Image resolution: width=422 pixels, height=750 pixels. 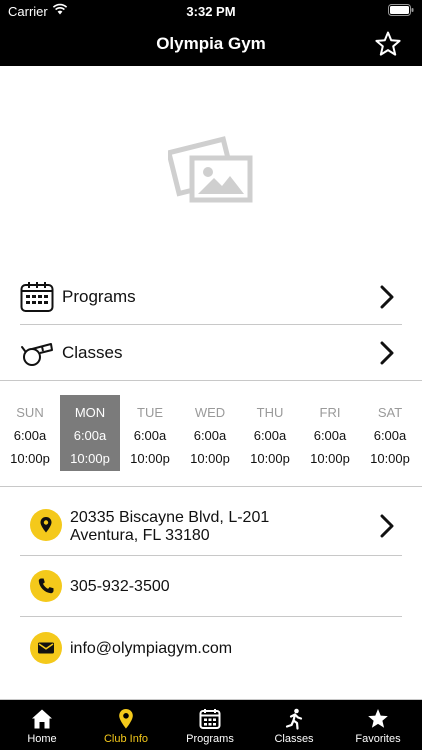 I want to click on email-row: info@olympiagym.com, so click(x=211, y=648).